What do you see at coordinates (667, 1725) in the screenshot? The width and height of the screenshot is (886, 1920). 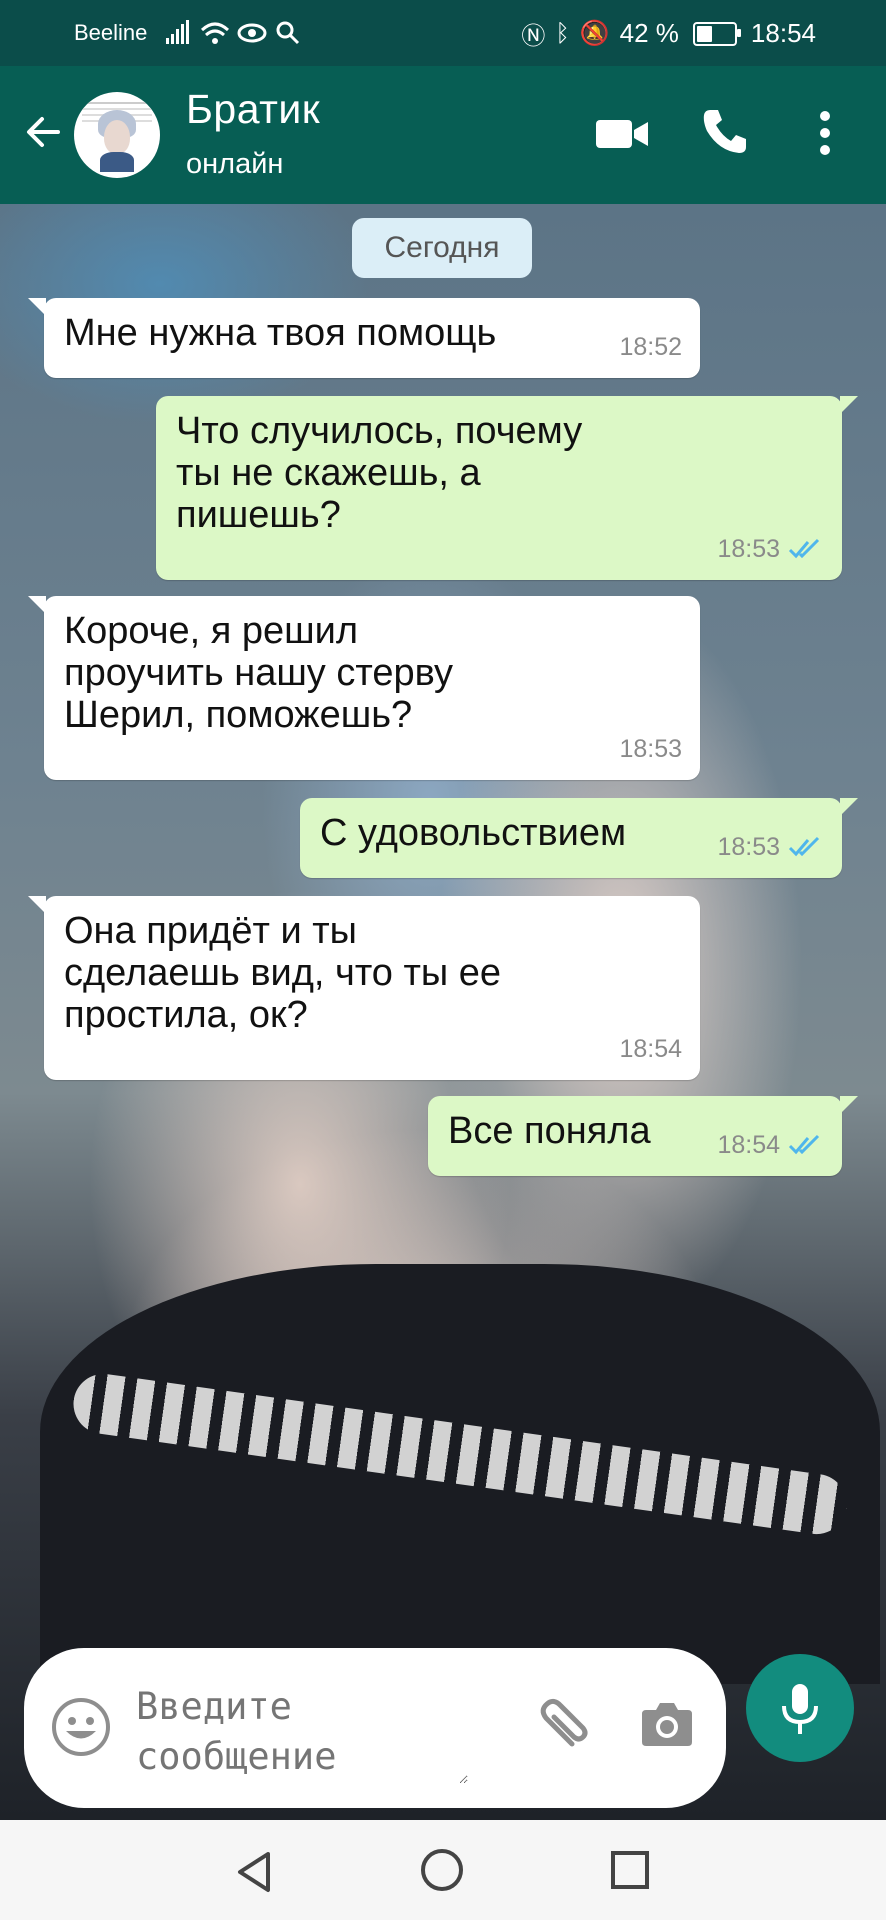 I see `camera-icon` at bounding box center [667, 1725].